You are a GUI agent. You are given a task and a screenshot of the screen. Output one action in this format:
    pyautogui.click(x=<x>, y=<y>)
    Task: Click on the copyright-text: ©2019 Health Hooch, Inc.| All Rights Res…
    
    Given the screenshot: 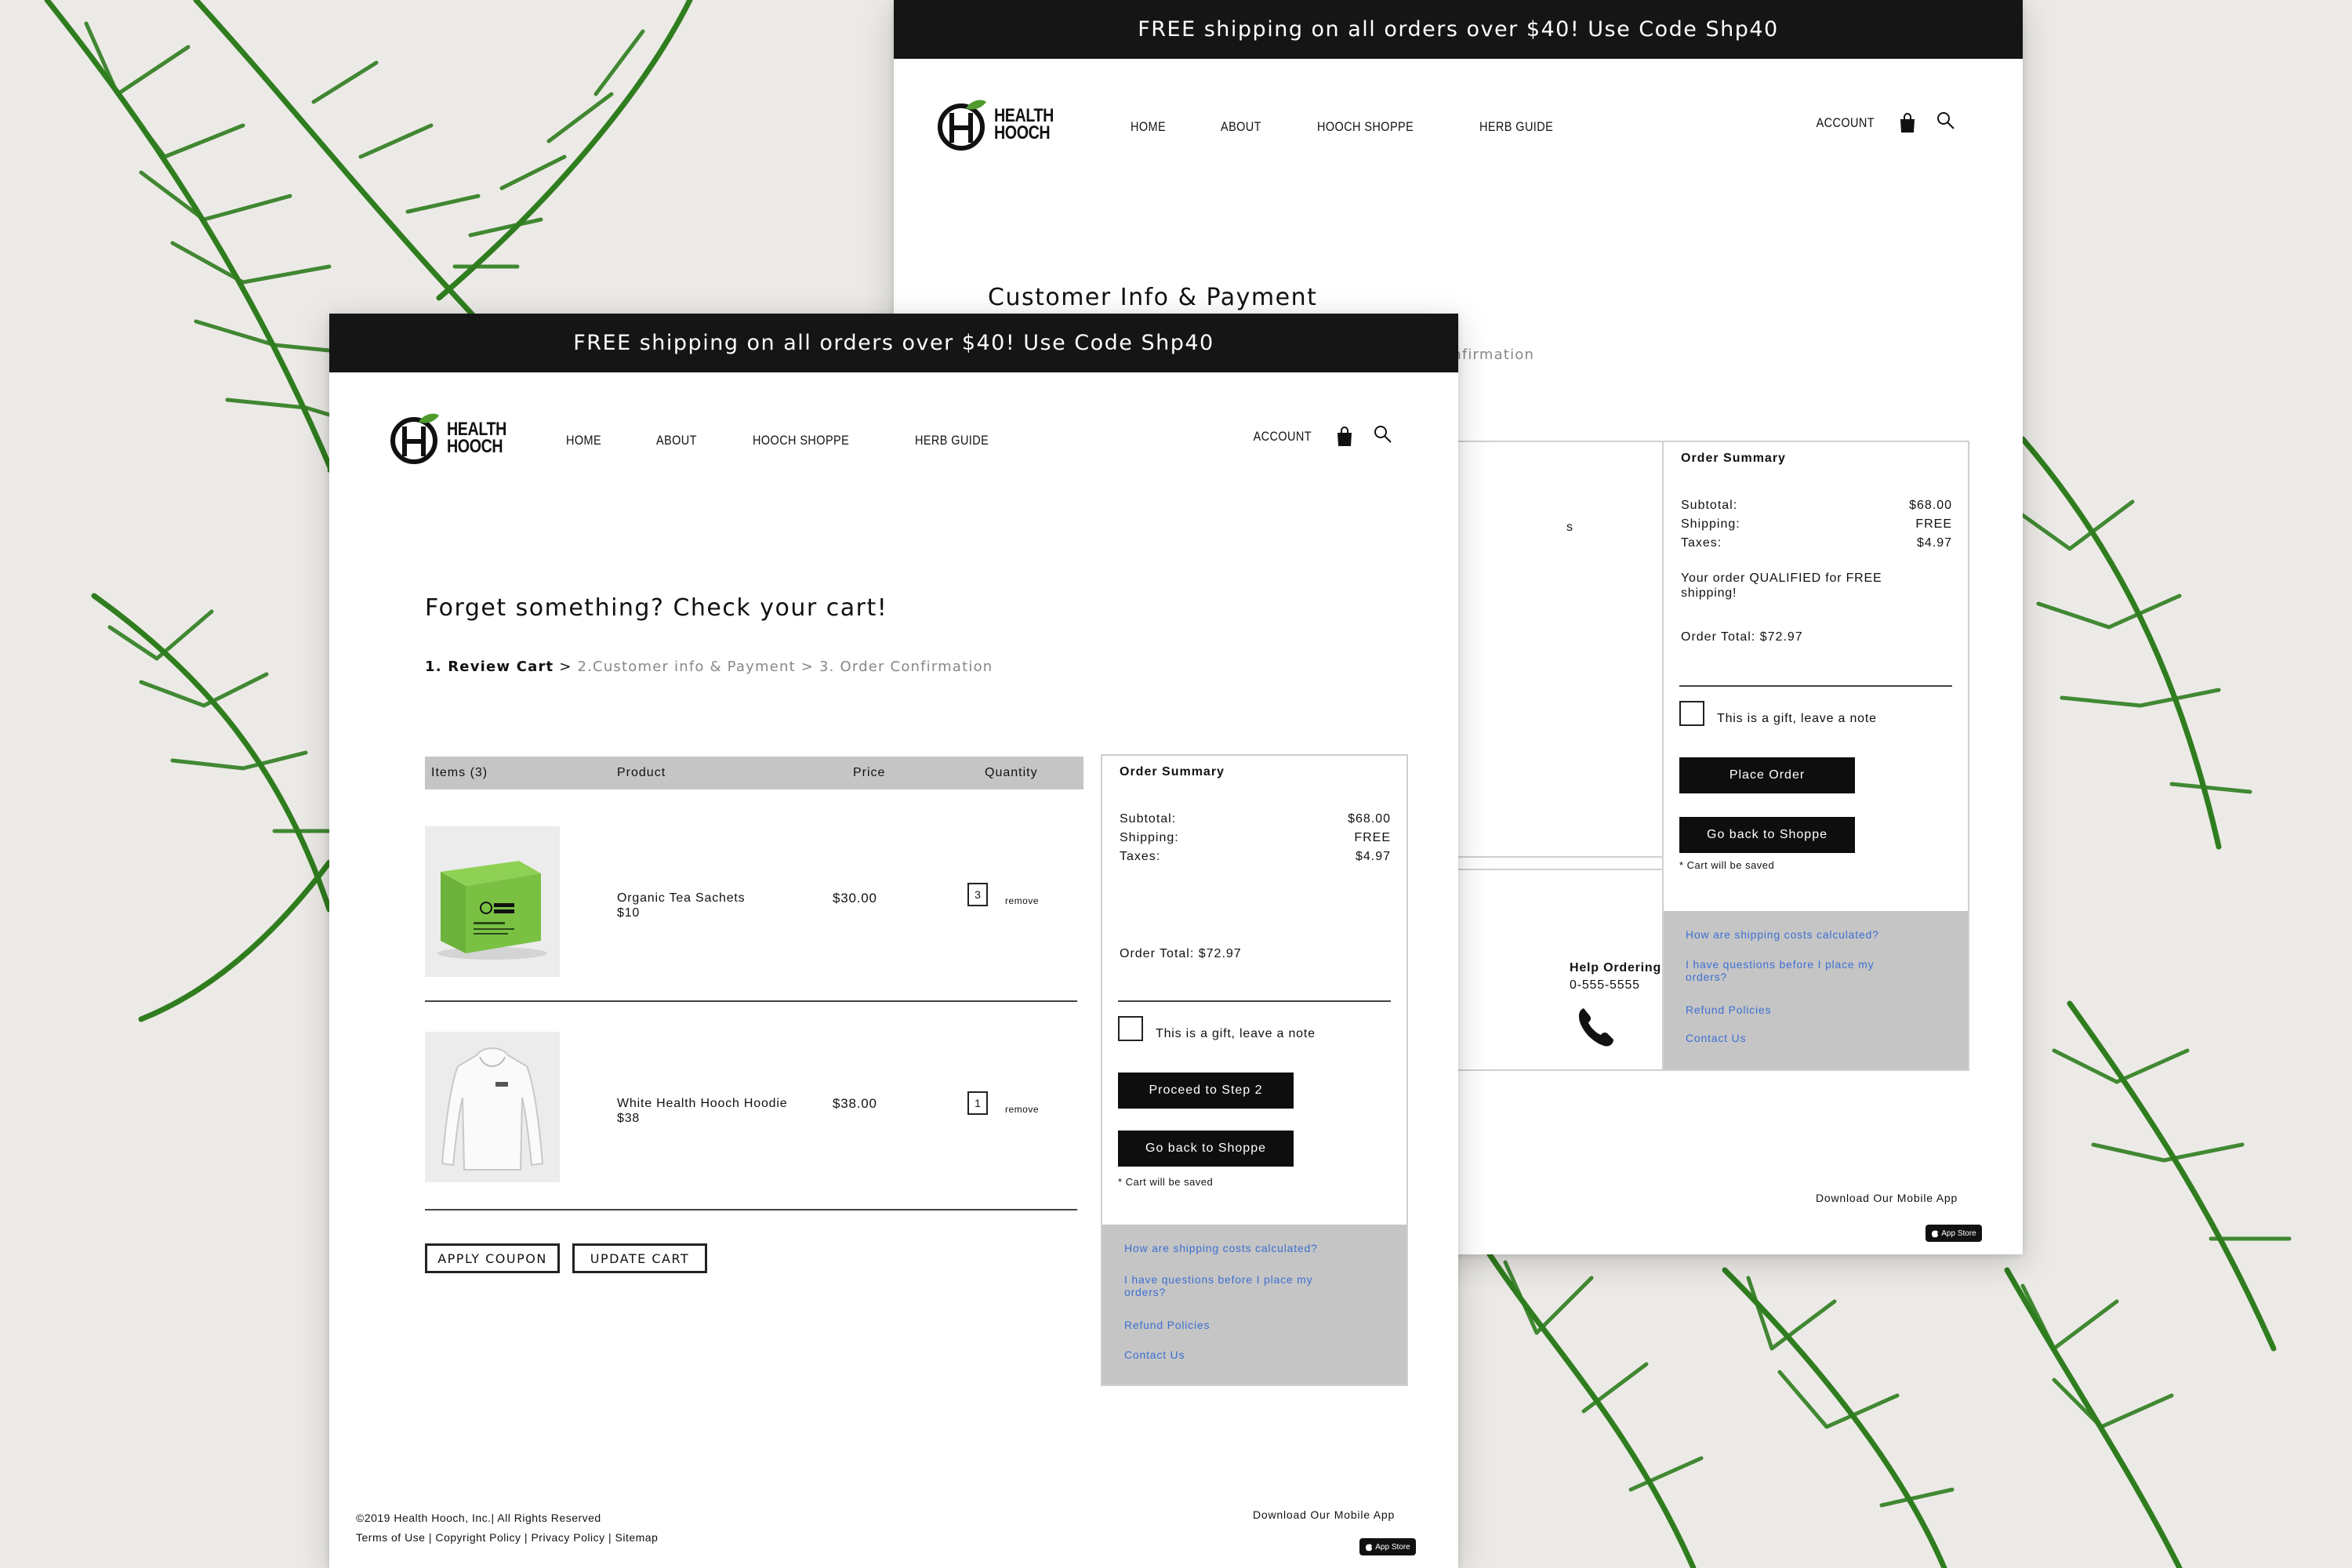 What is the action you would take?
    pyautogui.click(x=478, y=1518)
    